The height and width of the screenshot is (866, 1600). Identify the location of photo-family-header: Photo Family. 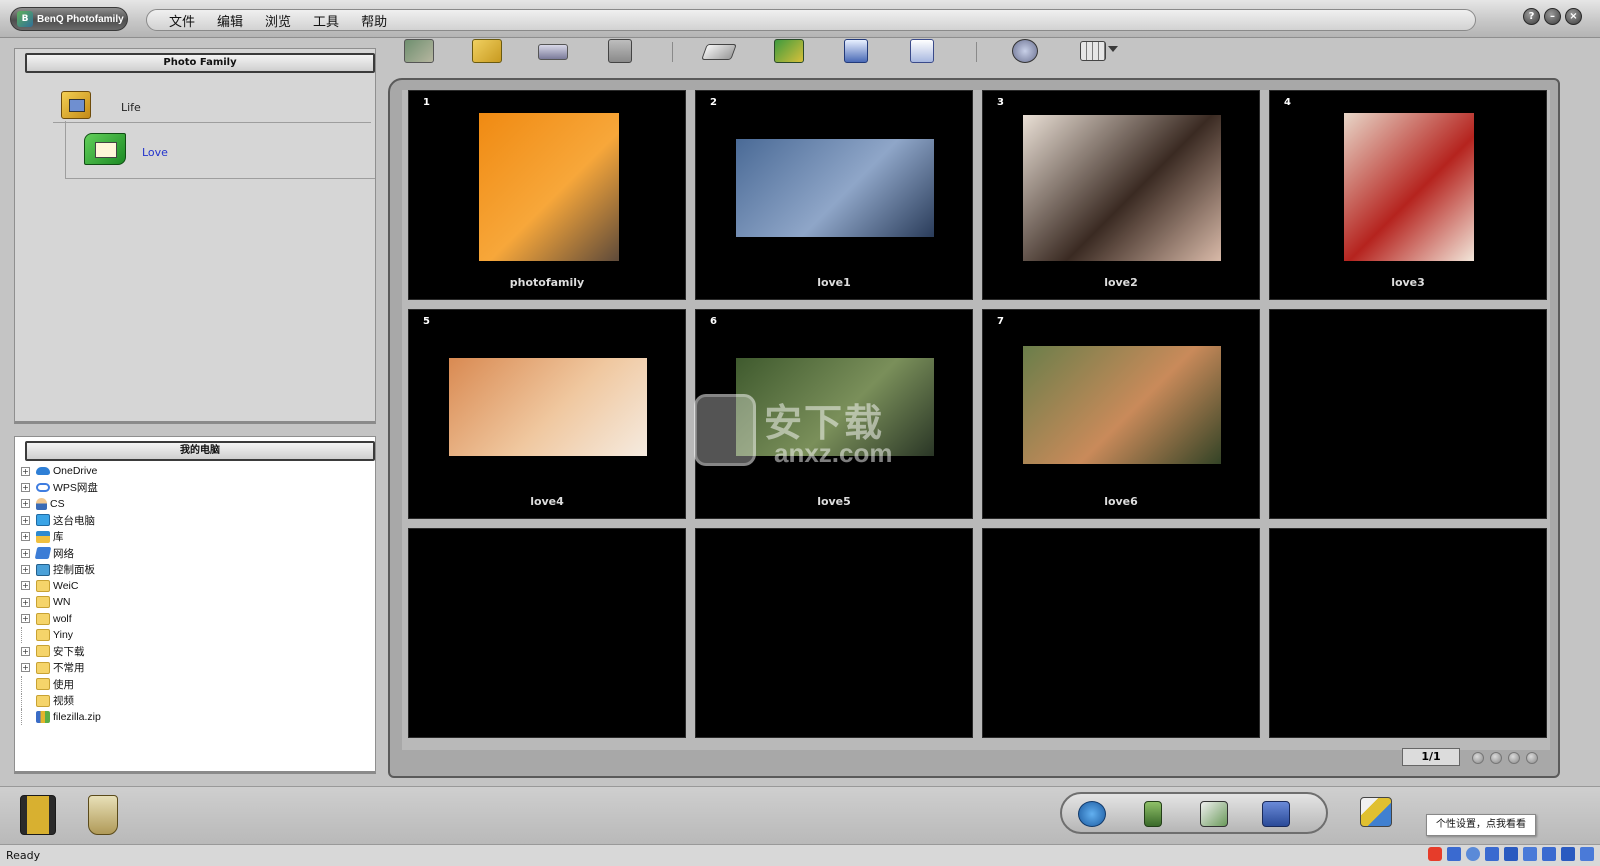
(200, 63).